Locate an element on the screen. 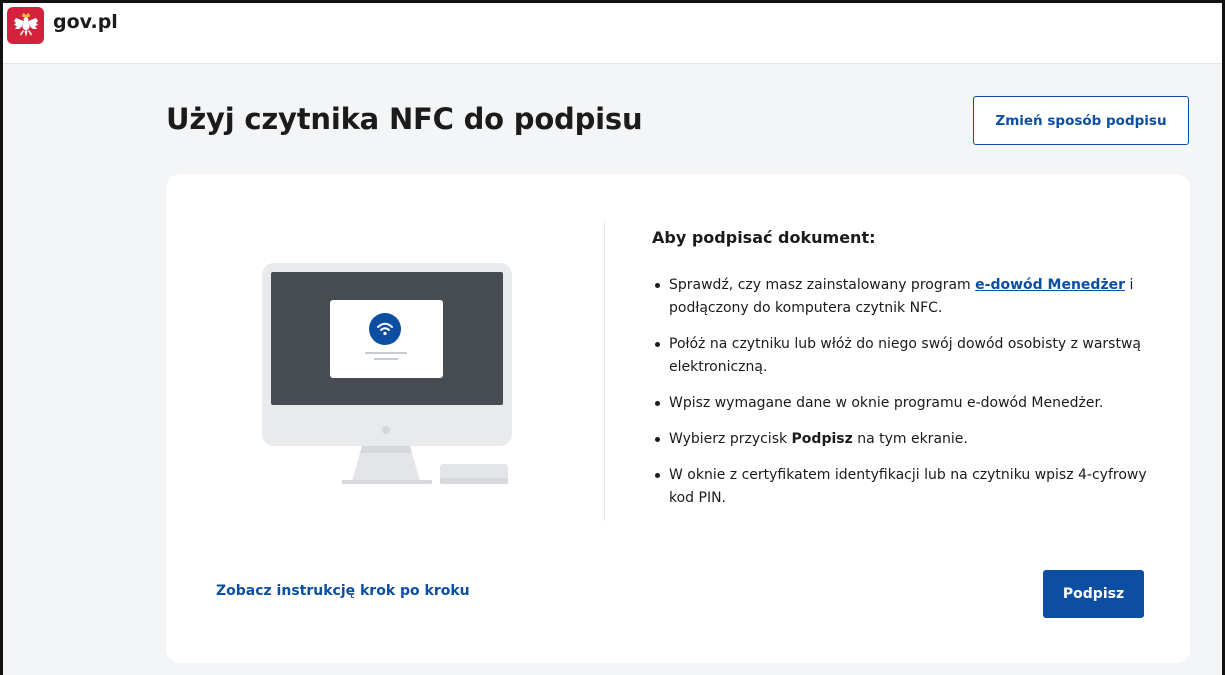 The width and height of the screenshot is (1225, 675). list-item: Wybierz przycisk Podpisz na tym ekranie. is located at coordinates (902, 439).